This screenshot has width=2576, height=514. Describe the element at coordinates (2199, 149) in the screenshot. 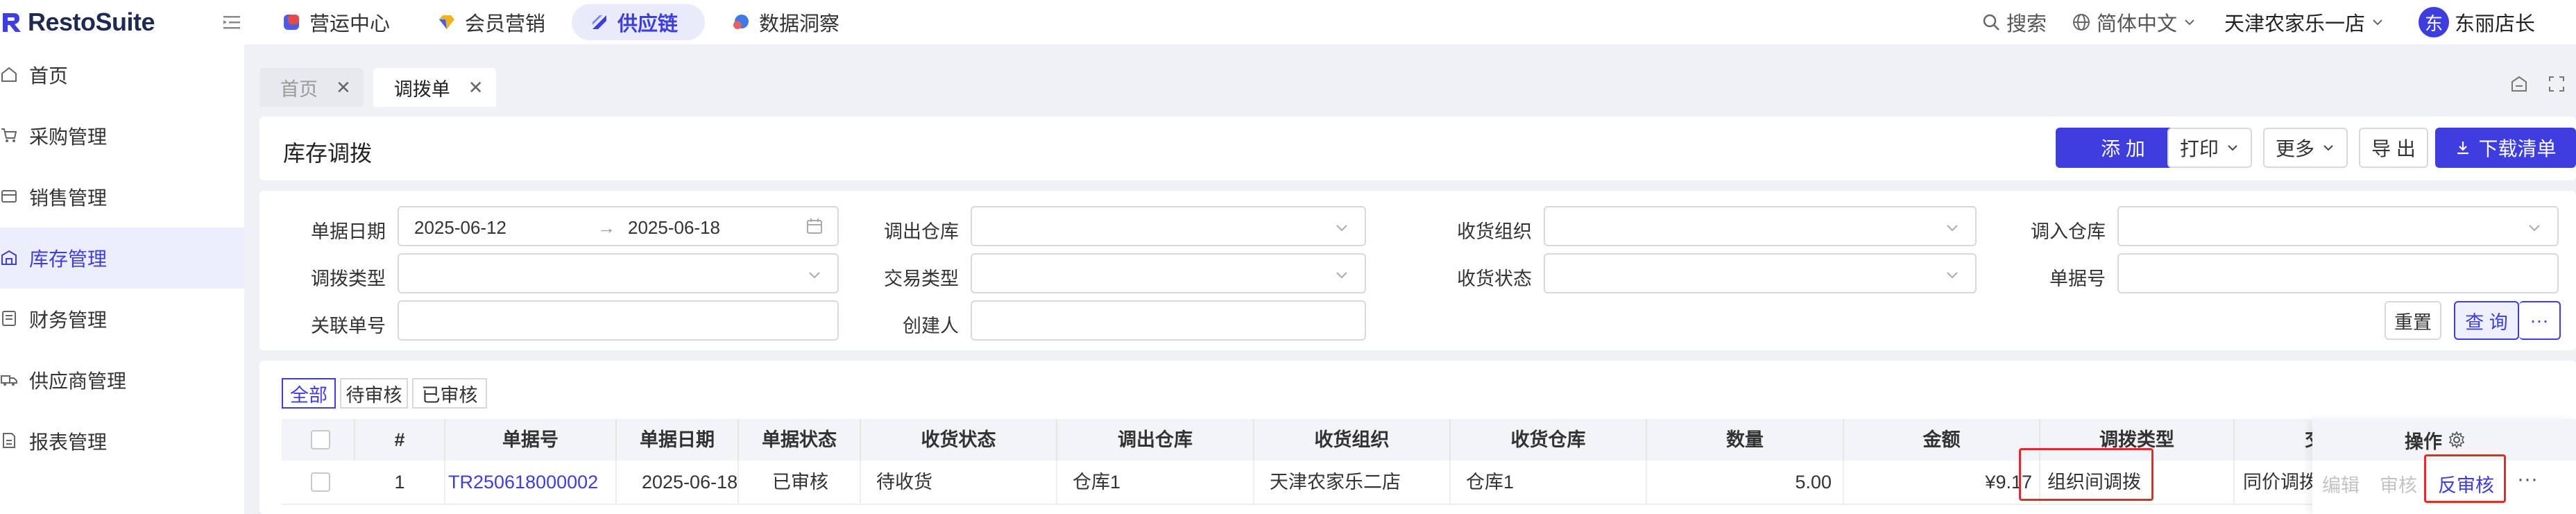

I see `print-label: 打印` at that location.